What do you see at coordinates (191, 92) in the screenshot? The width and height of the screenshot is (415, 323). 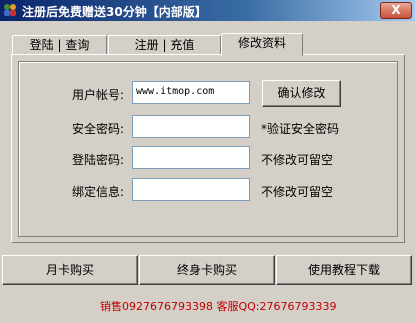 I see `account-input: www.itmop.com` at bounding box center [191, 92].